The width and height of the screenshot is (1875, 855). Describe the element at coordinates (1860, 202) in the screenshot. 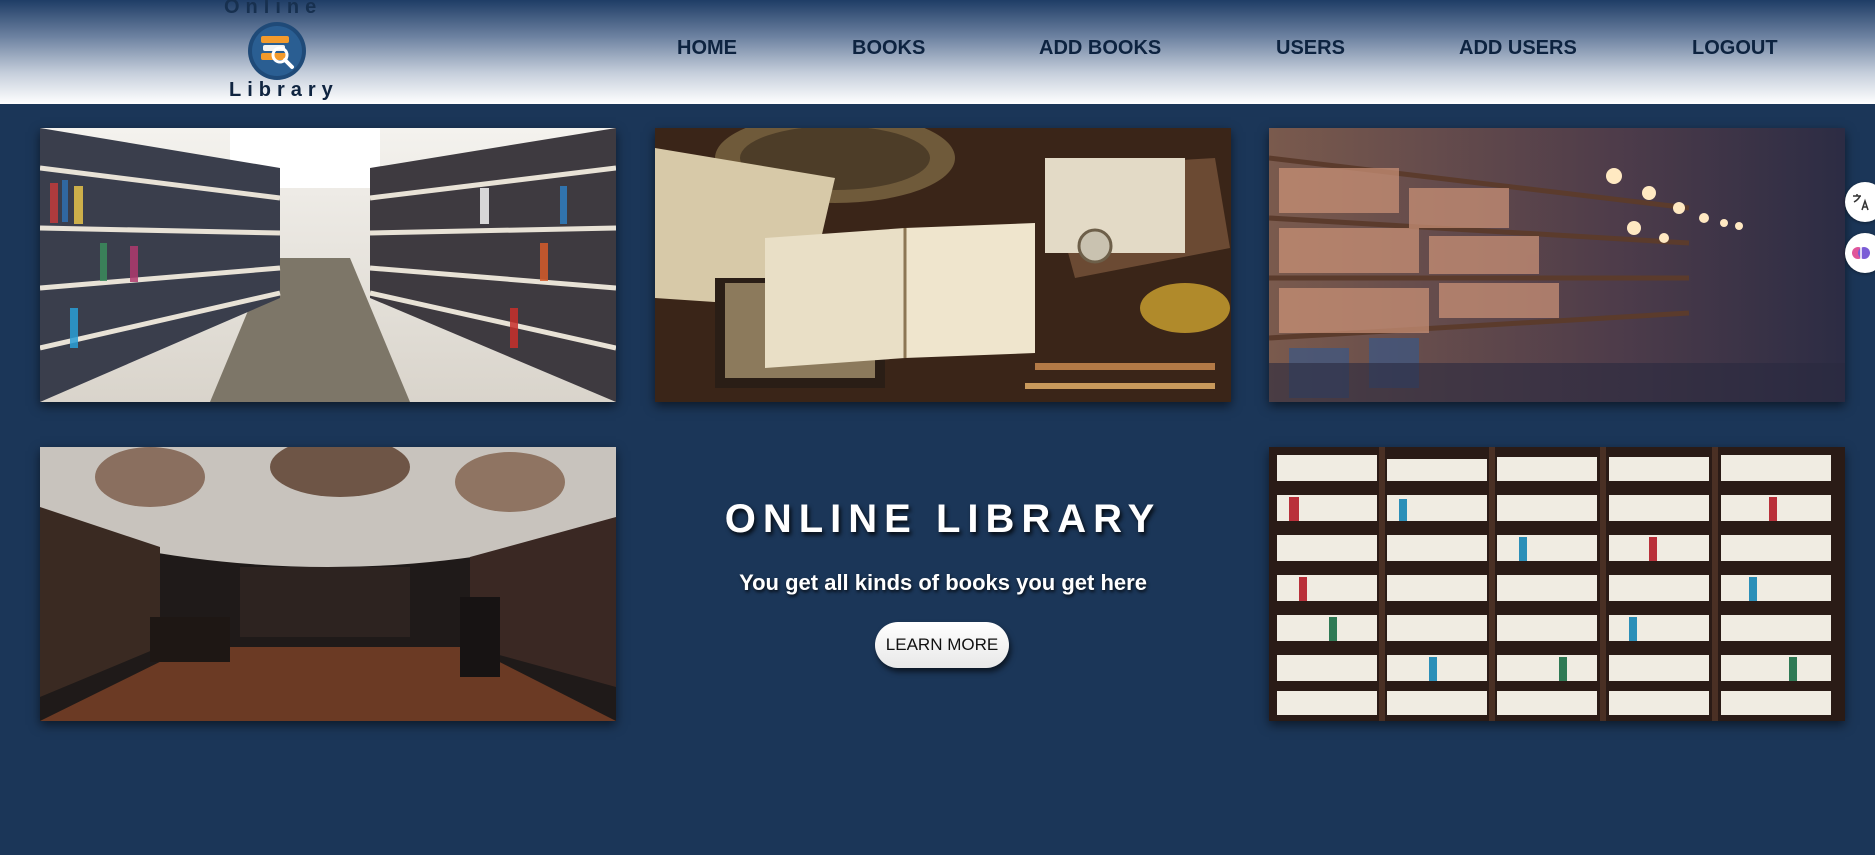

I see `translate-icon` at that location.